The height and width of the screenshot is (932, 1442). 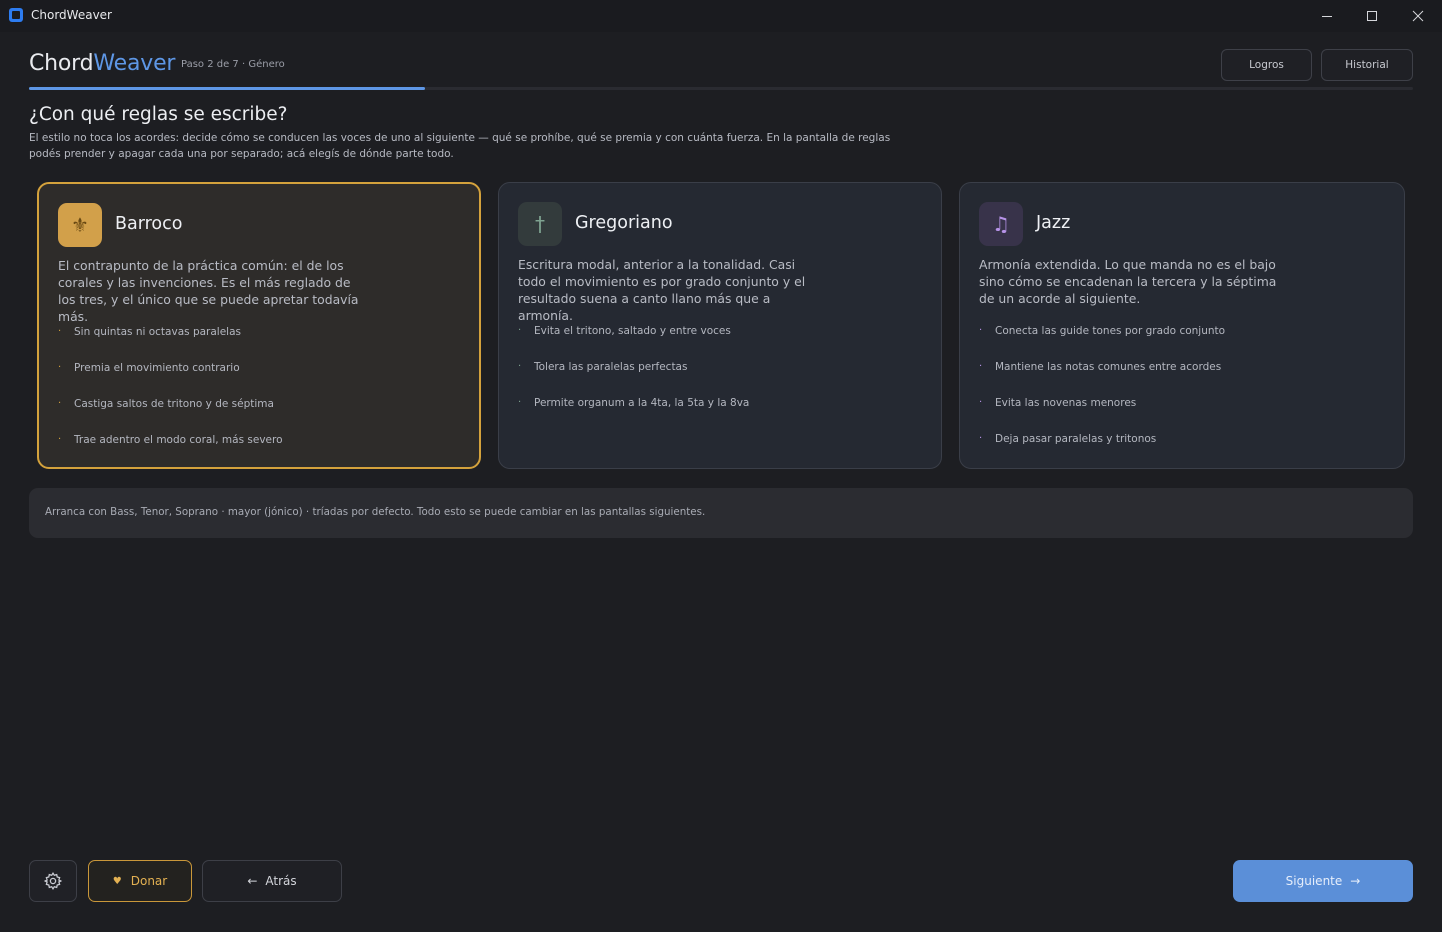 What do you see at coordinates (149, 332) in the screenshot?
I see `list-item: · Sin quintas ni octavas paralelas` at bounding box center [149, 332].